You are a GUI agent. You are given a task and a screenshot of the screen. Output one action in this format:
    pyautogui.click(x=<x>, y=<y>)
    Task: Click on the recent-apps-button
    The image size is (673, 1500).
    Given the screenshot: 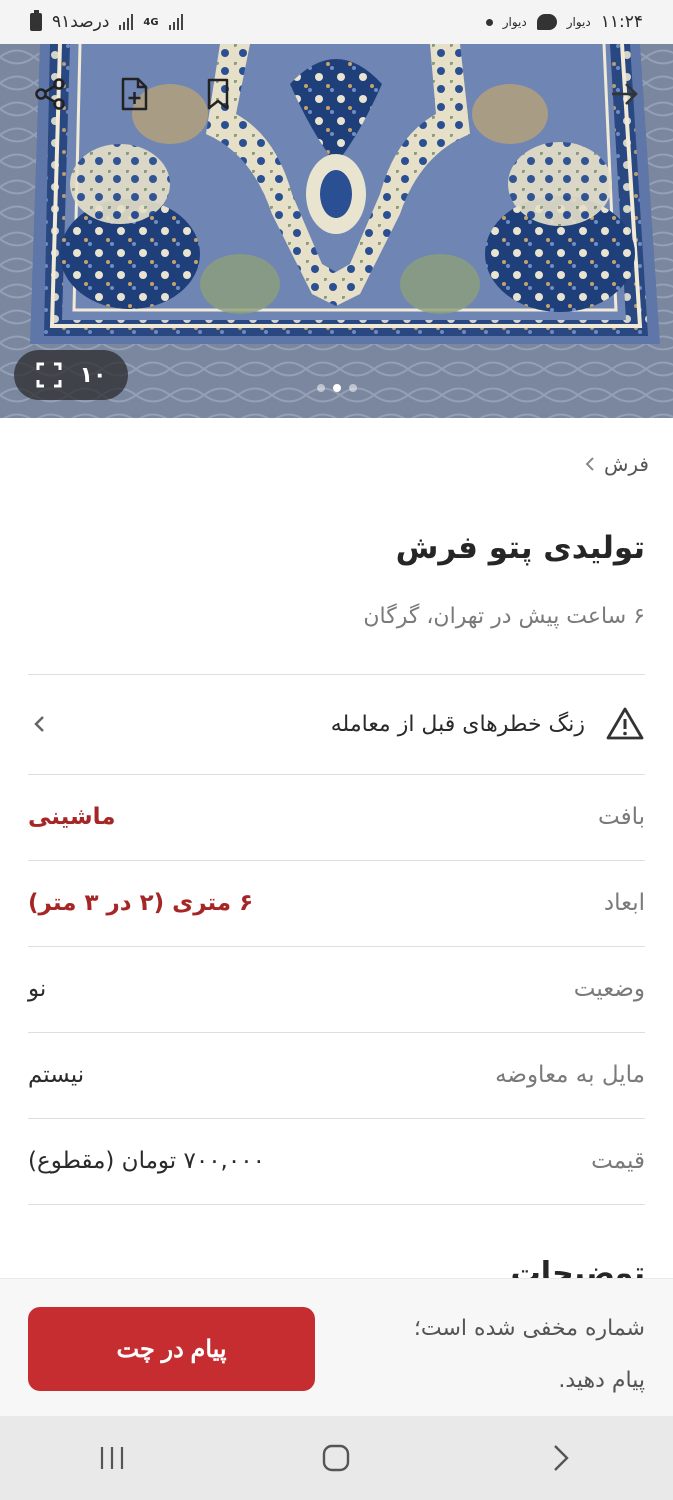 What is the action you would take?
    pyautogui.click(x=112, y=1458)
    